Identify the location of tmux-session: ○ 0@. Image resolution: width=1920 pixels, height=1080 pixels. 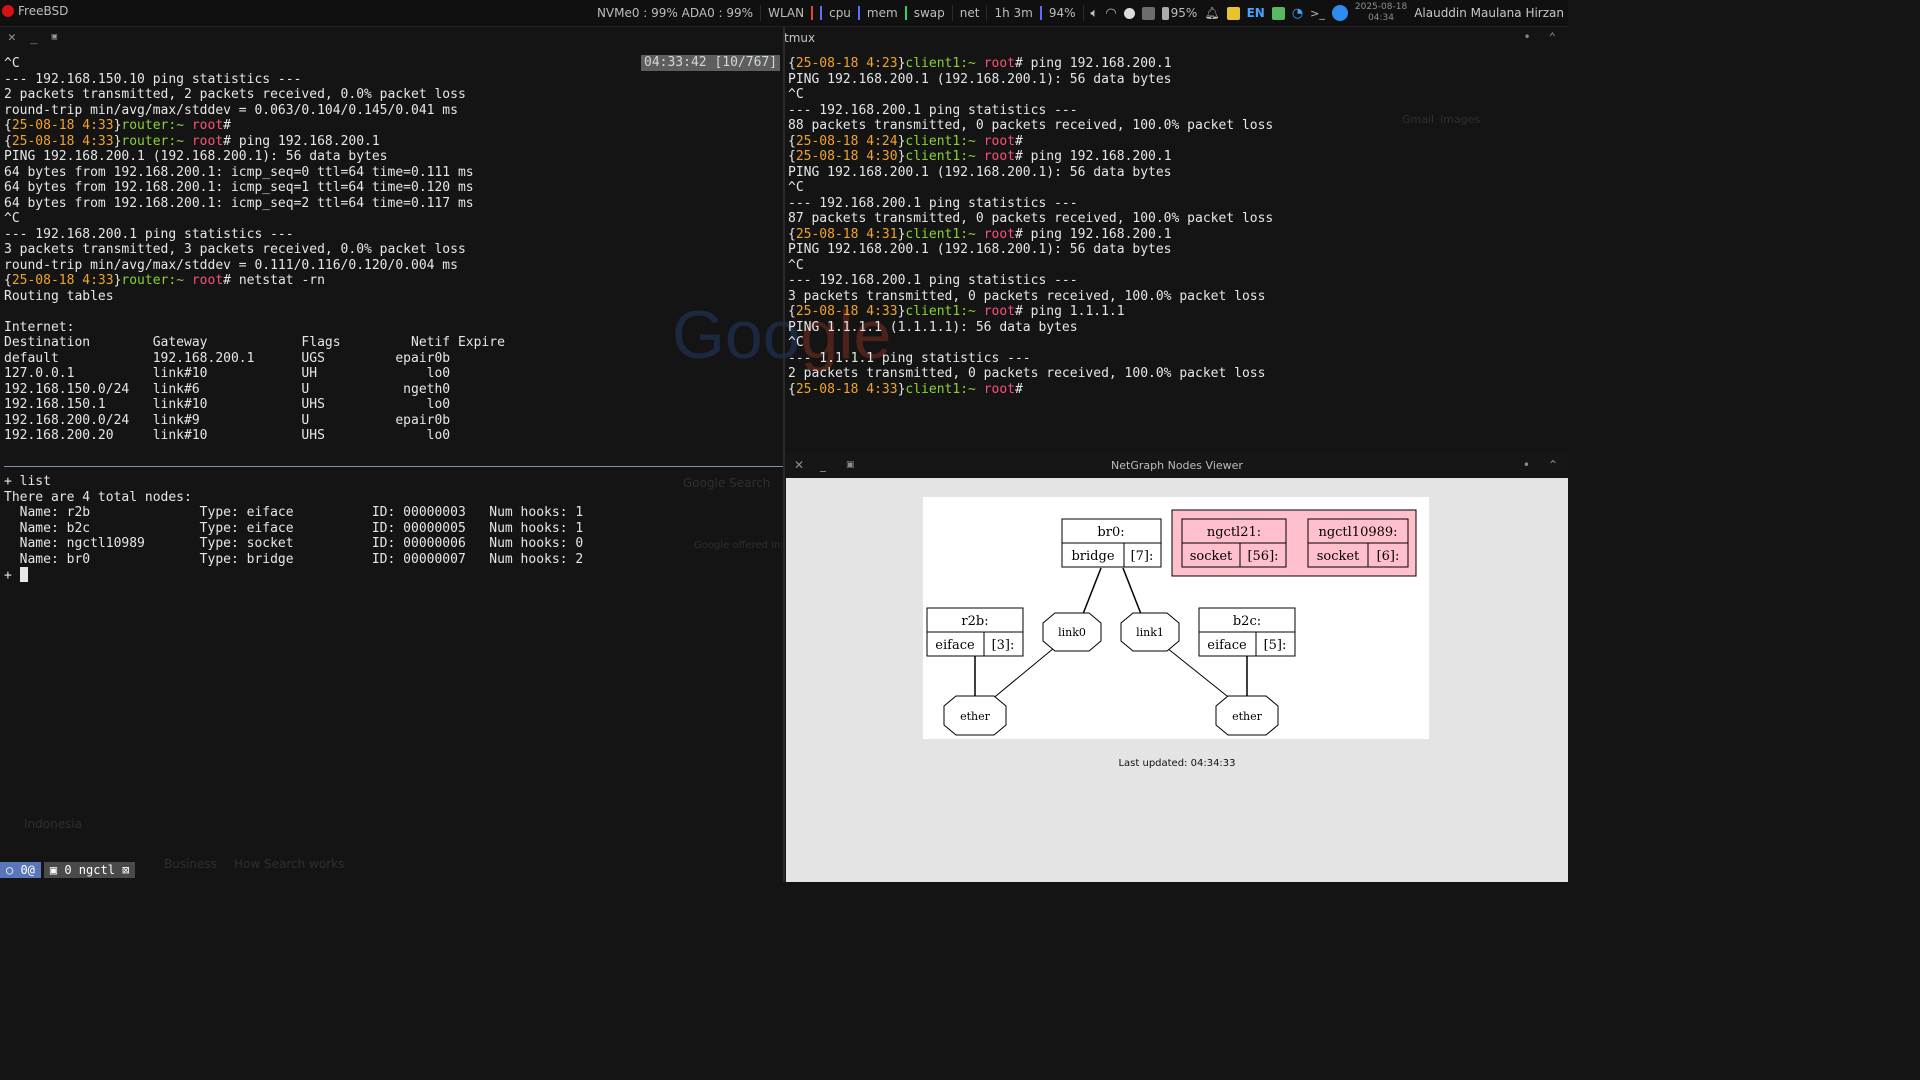
(20, 870).